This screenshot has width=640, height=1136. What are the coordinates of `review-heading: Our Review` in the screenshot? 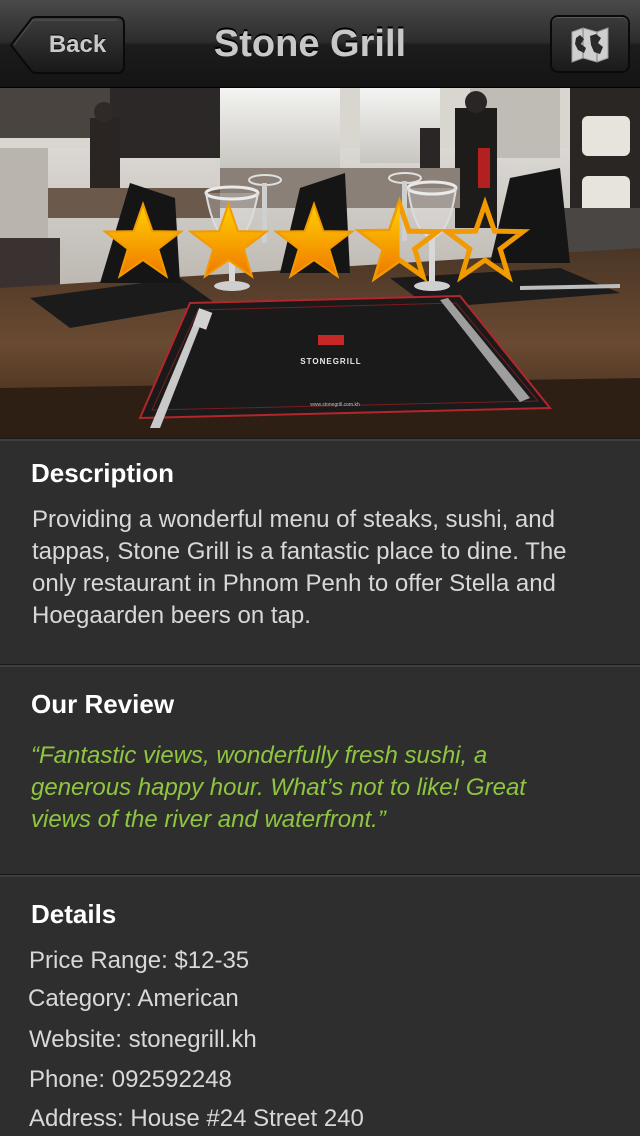 It's located at (103, 704).